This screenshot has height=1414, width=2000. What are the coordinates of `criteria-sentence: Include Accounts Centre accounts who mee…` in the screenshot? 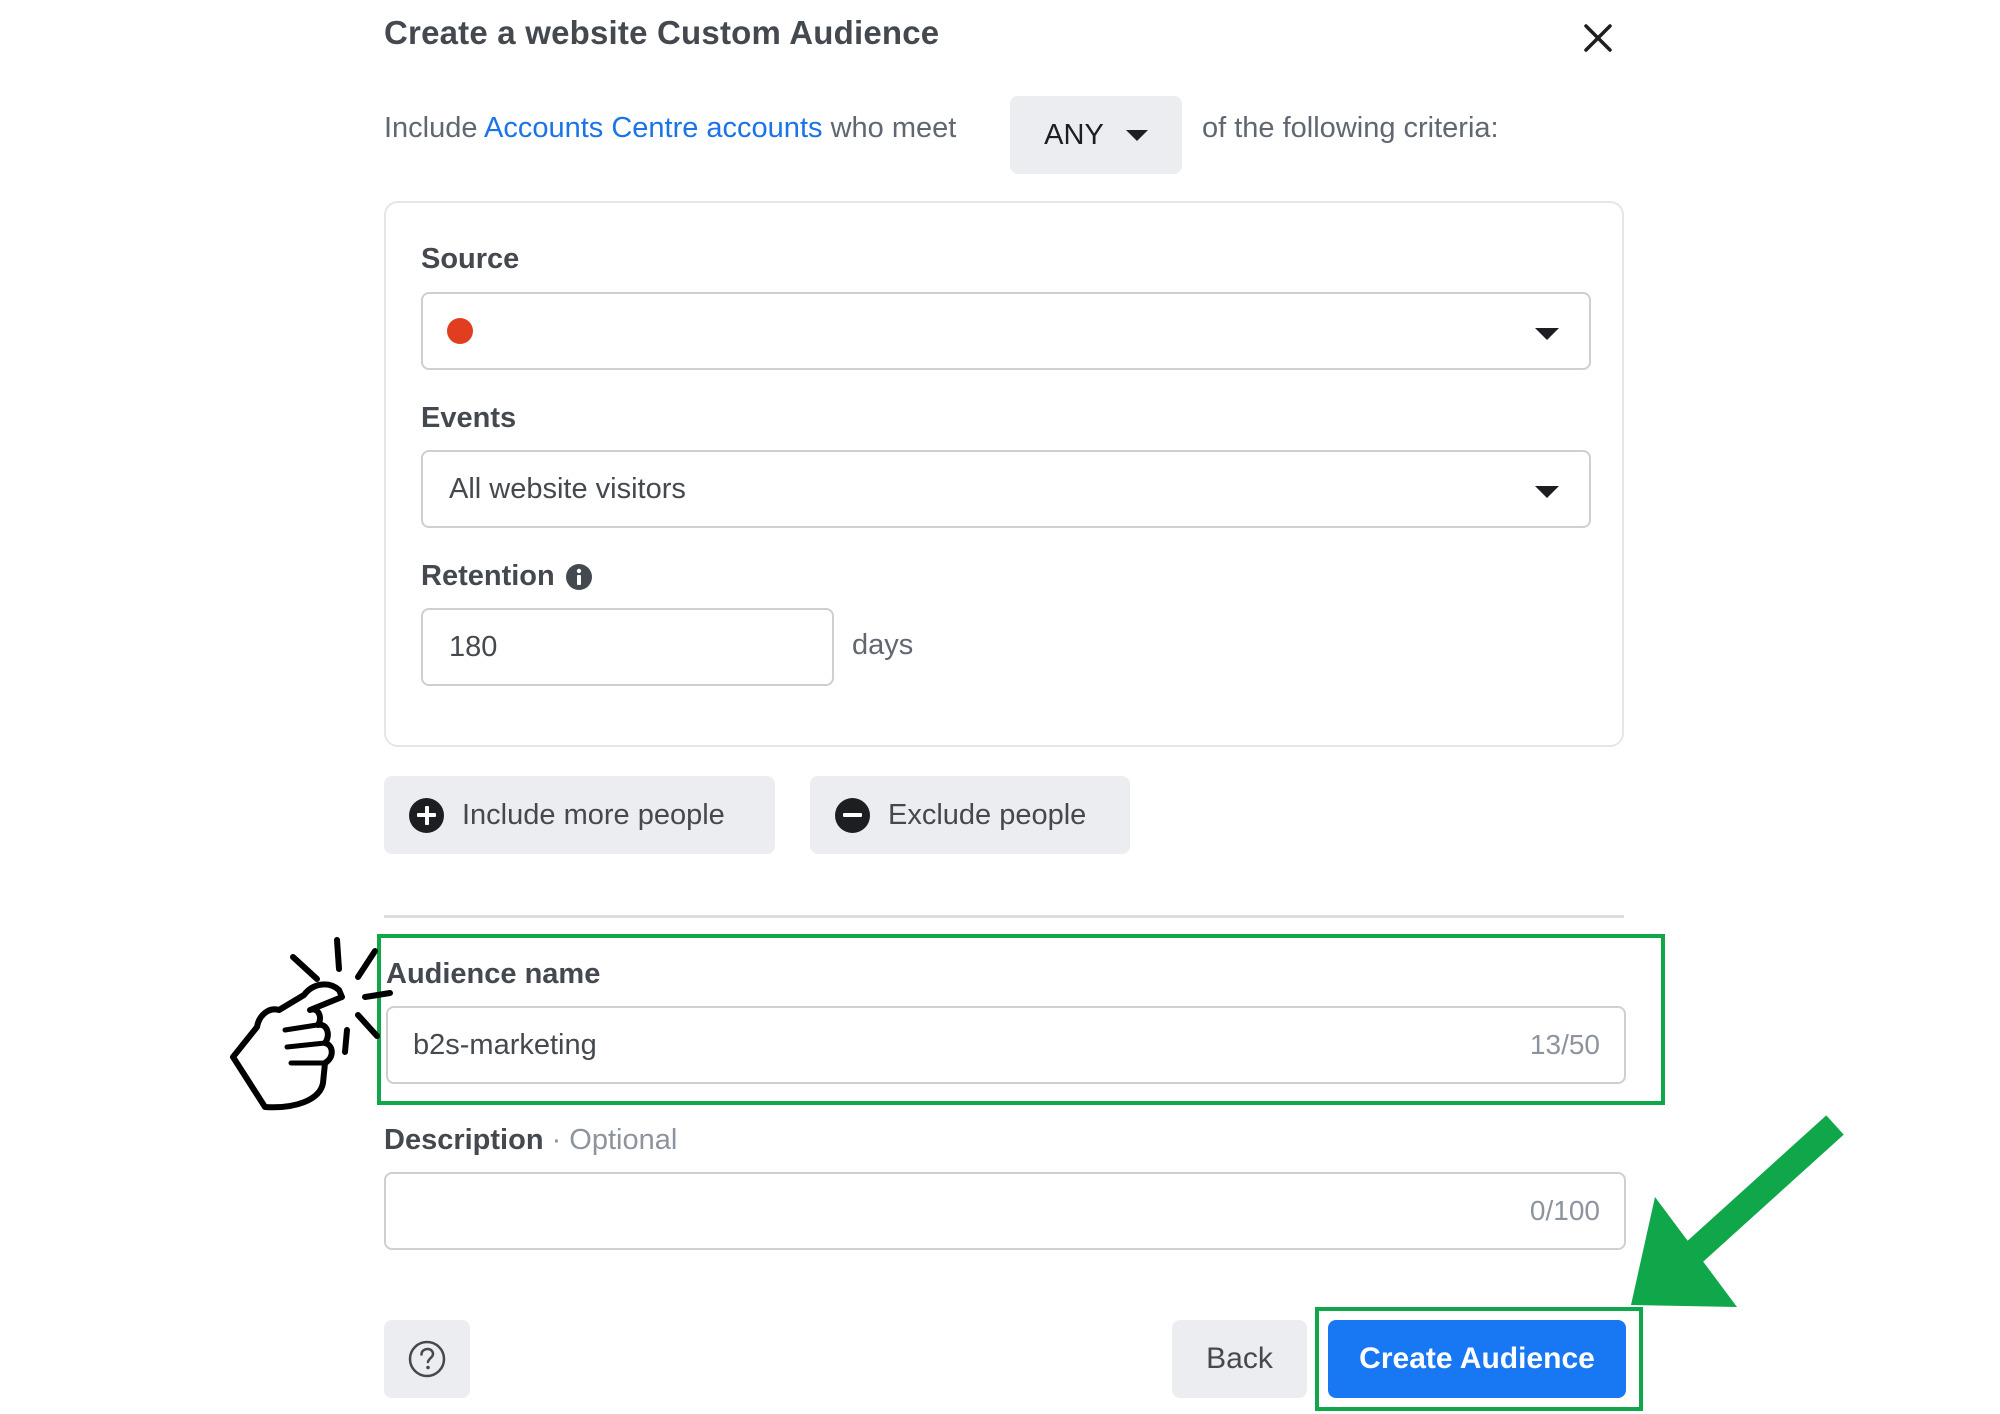 It's located at (670, 128).